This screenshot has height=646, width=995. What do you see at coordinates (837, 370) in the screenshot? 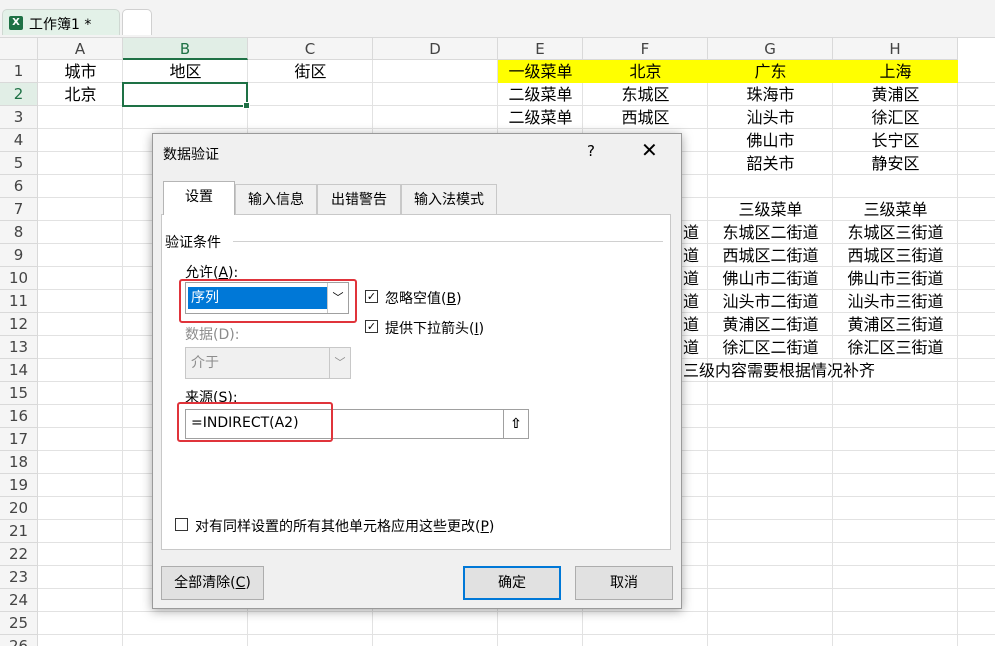
I see `cell-f14: 三级内容需要根据情况补齐` at bounding box center [837, 370].